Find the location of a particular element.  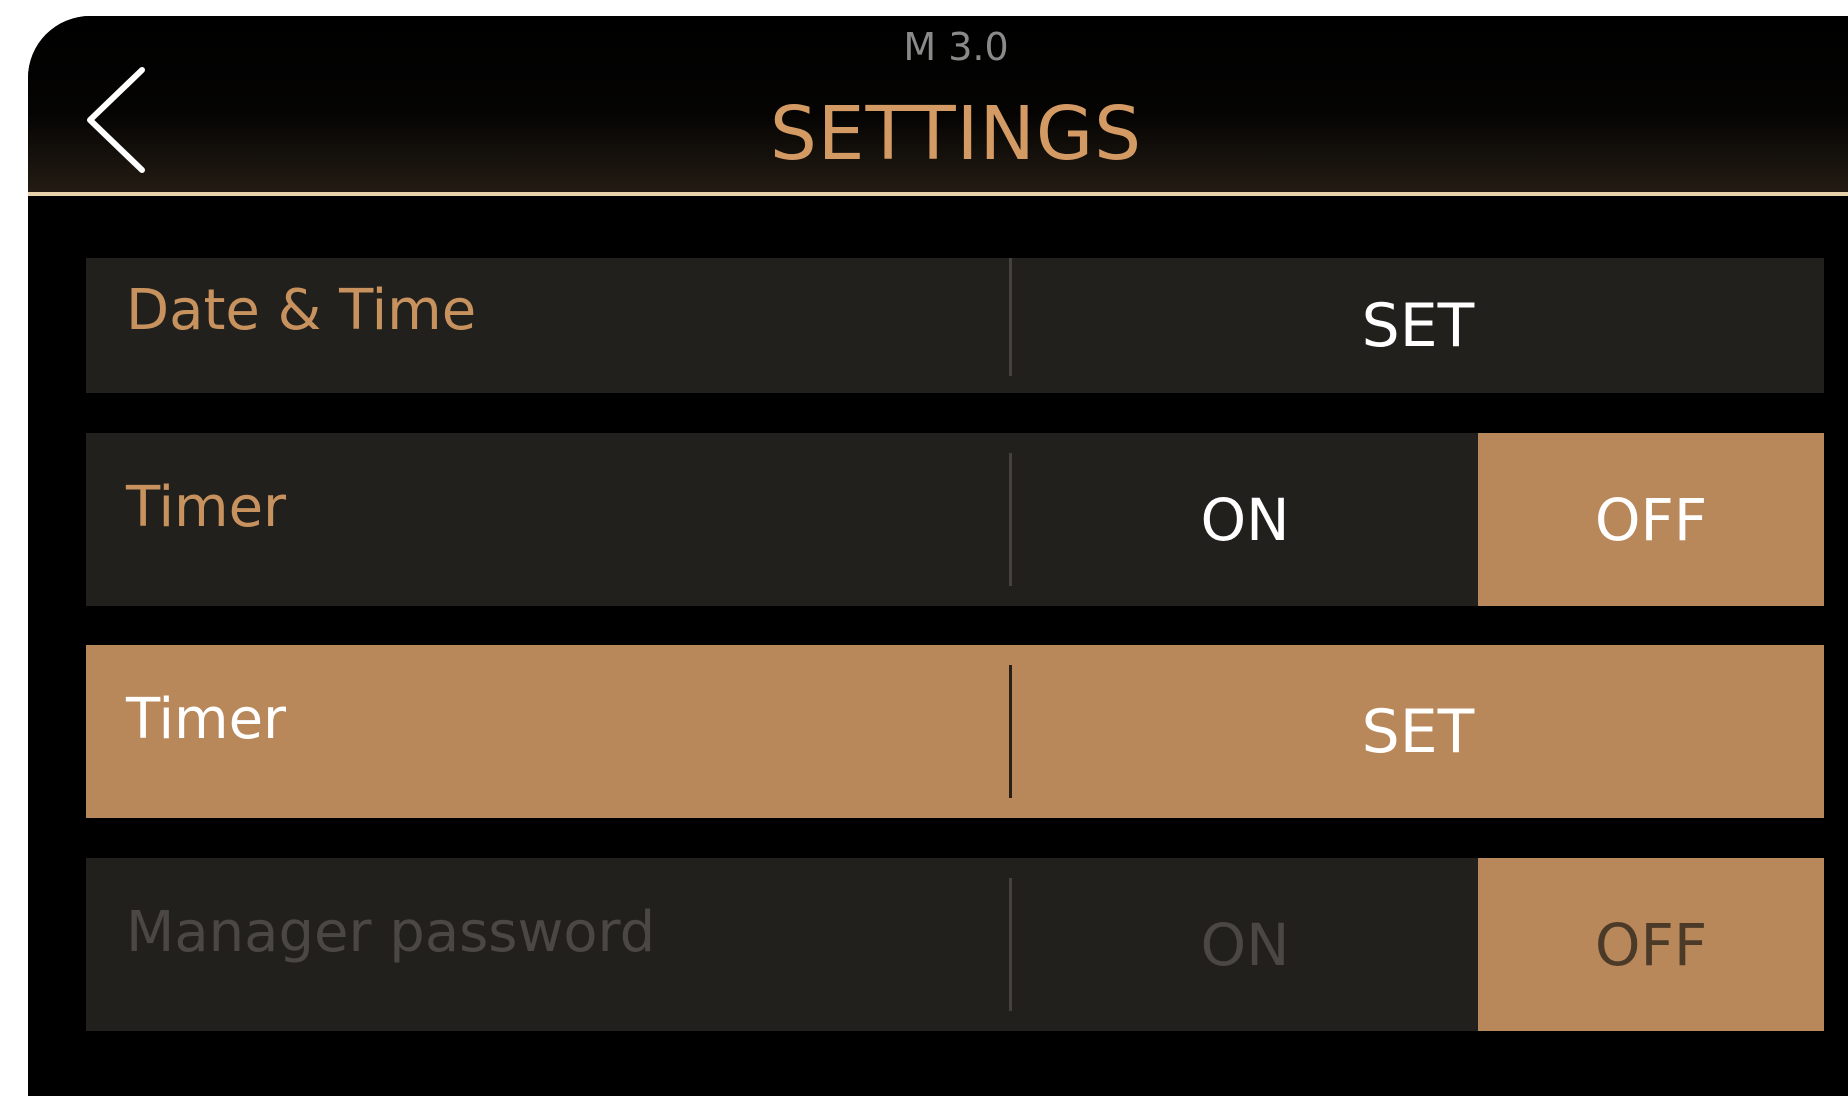

timer-on-button: ON is located at coordinates (1245, 519).